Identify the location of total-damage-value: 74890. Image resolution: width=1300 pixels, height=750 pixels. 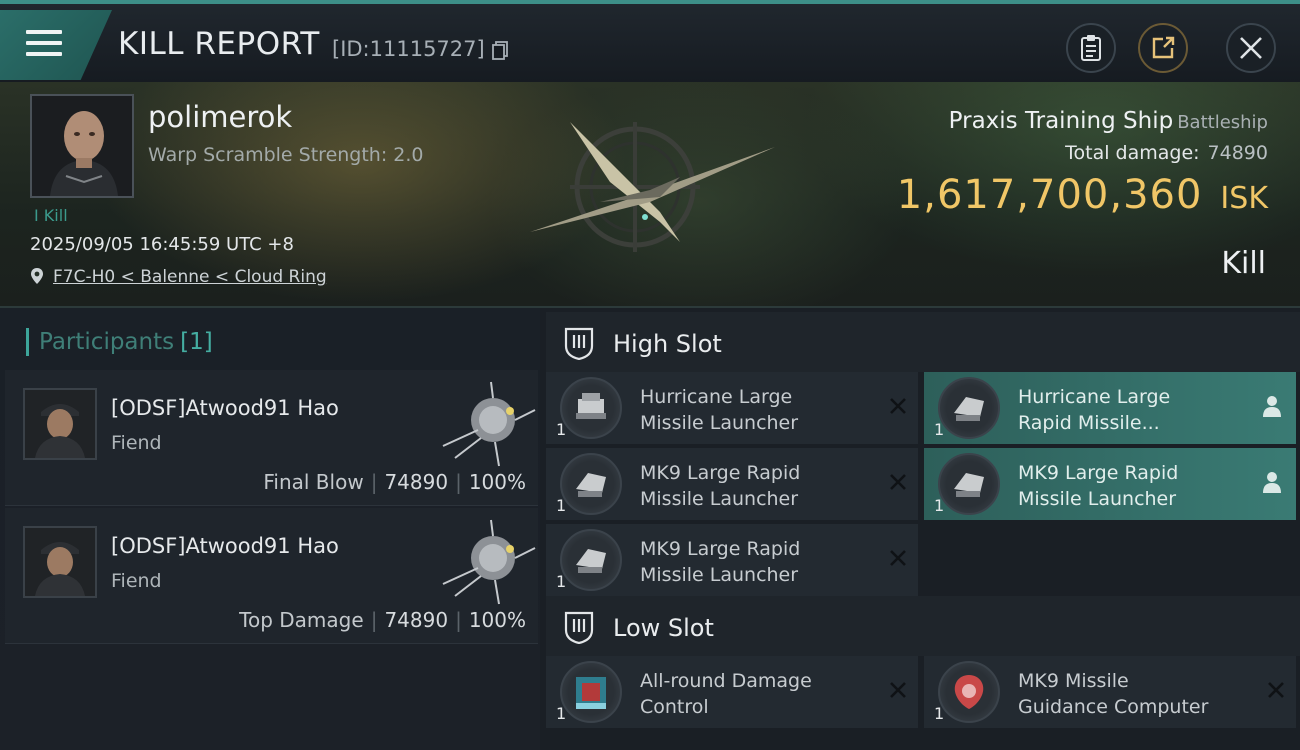
(1237, 153).